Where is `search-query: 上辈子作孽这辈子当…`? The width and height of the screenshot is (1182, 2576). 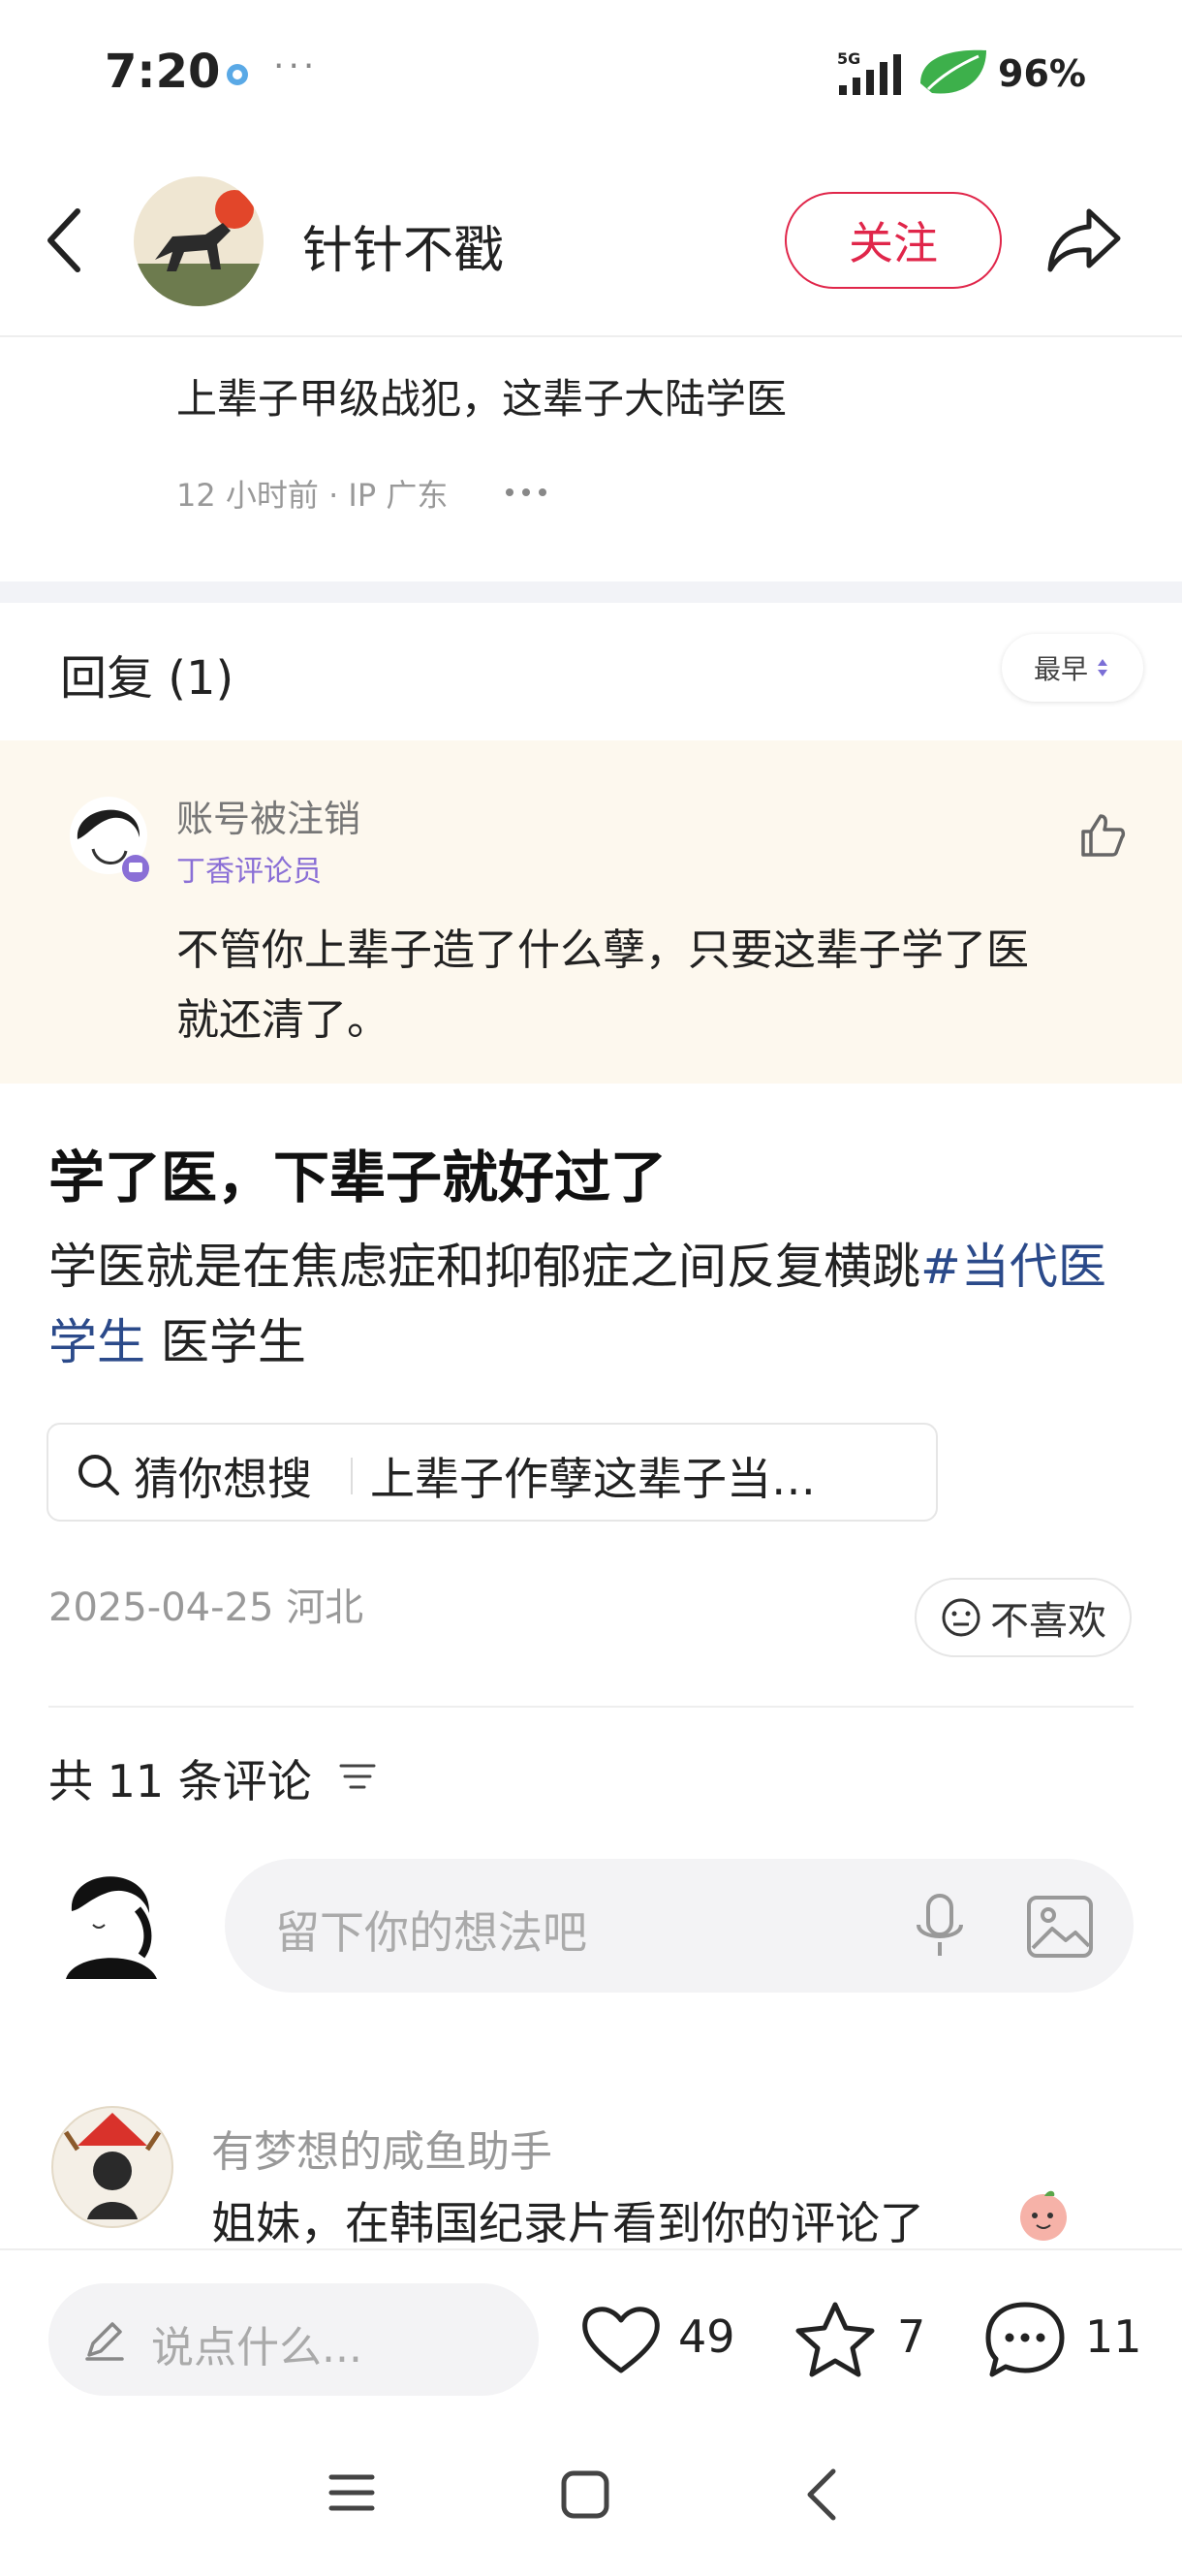
search-query: 上辈子作孽这辈子当… is located at coordinates (593, 1479).